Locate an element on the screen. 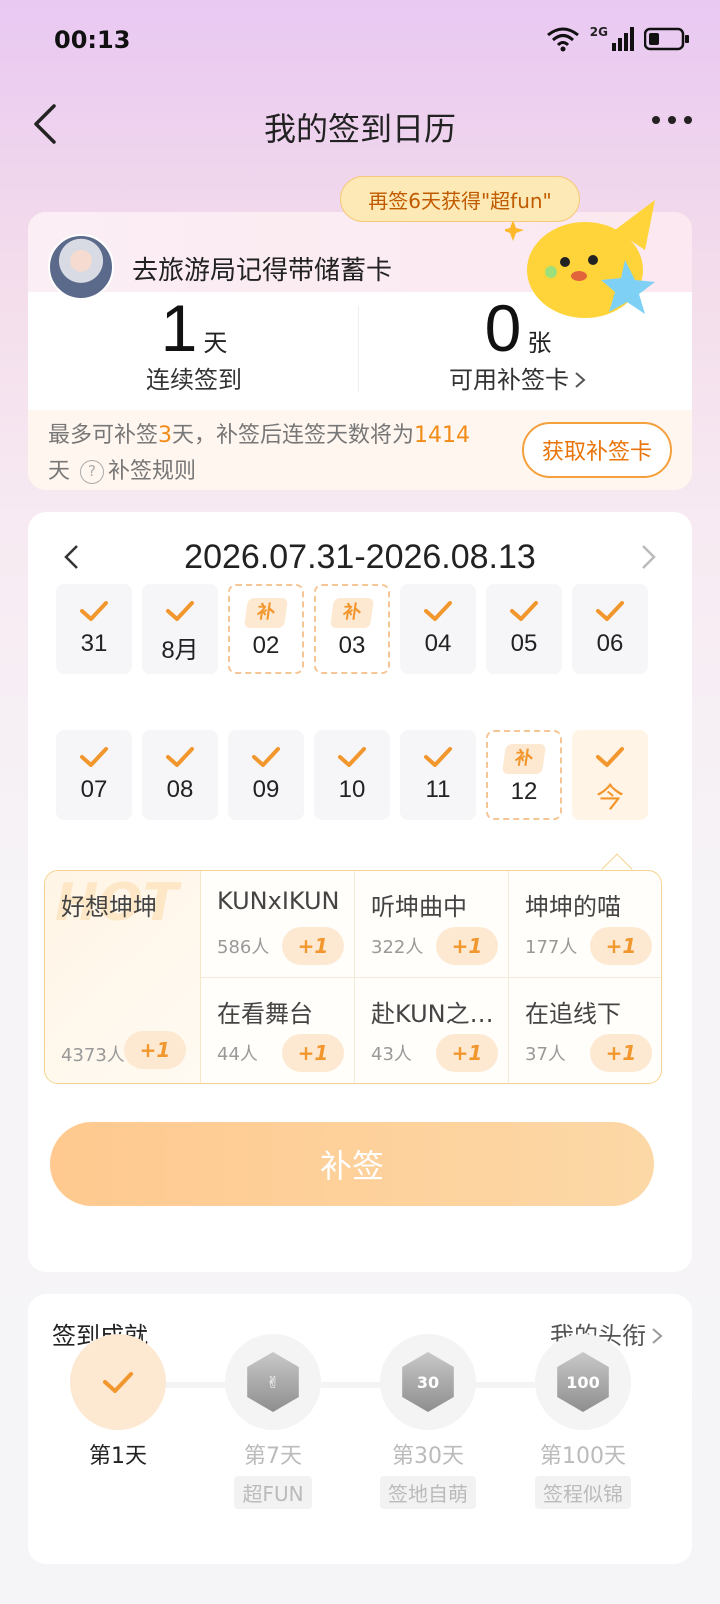 The height and width of the screenshot is (1604, 720). calendar-day: 05 is located at coordinates (524, 629).